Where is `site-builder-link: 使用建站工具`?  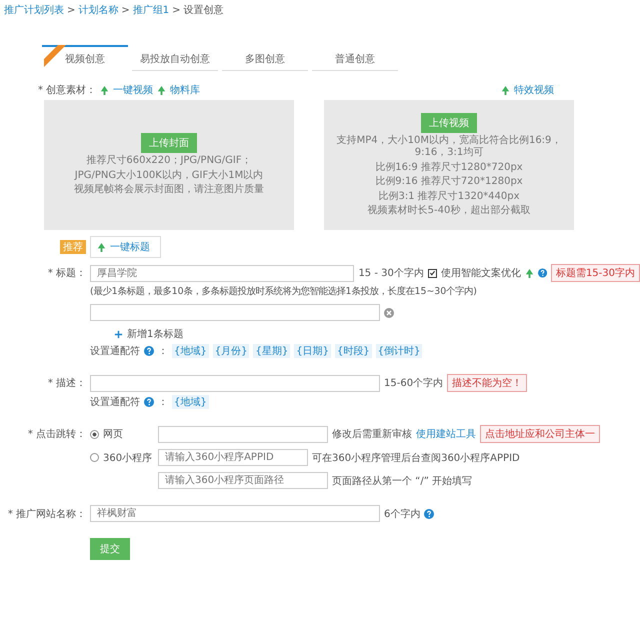 site-builder-link: 使用建站工具 is located at coordinates (446, 434).